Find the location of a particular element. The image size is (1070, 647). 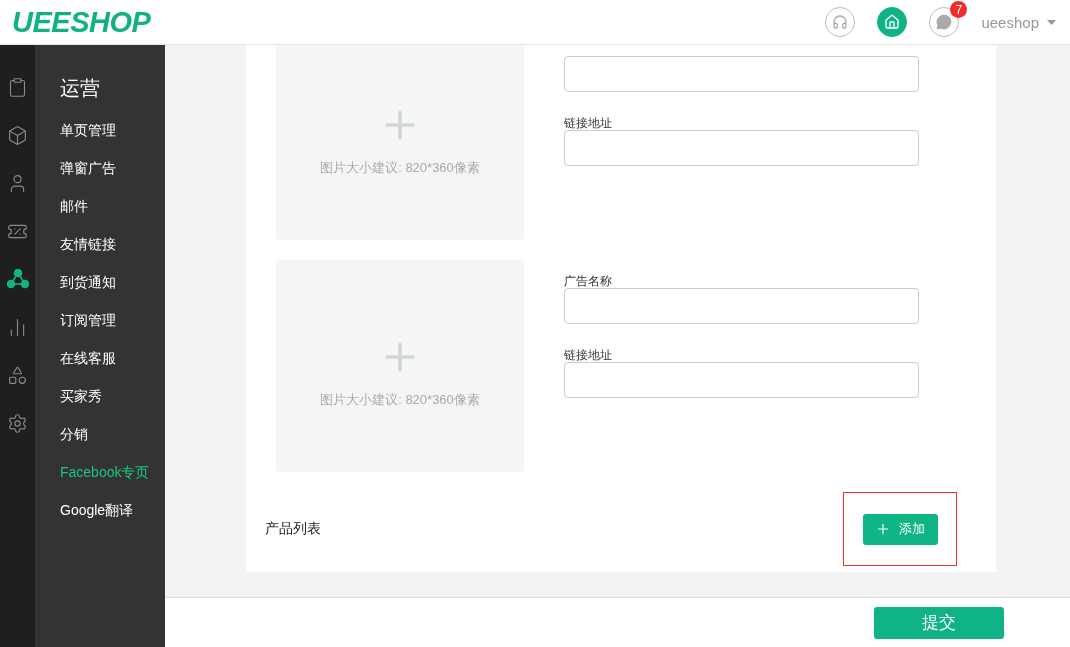

menu-item: 弹窗广告 is located at coordinates (112, 177).